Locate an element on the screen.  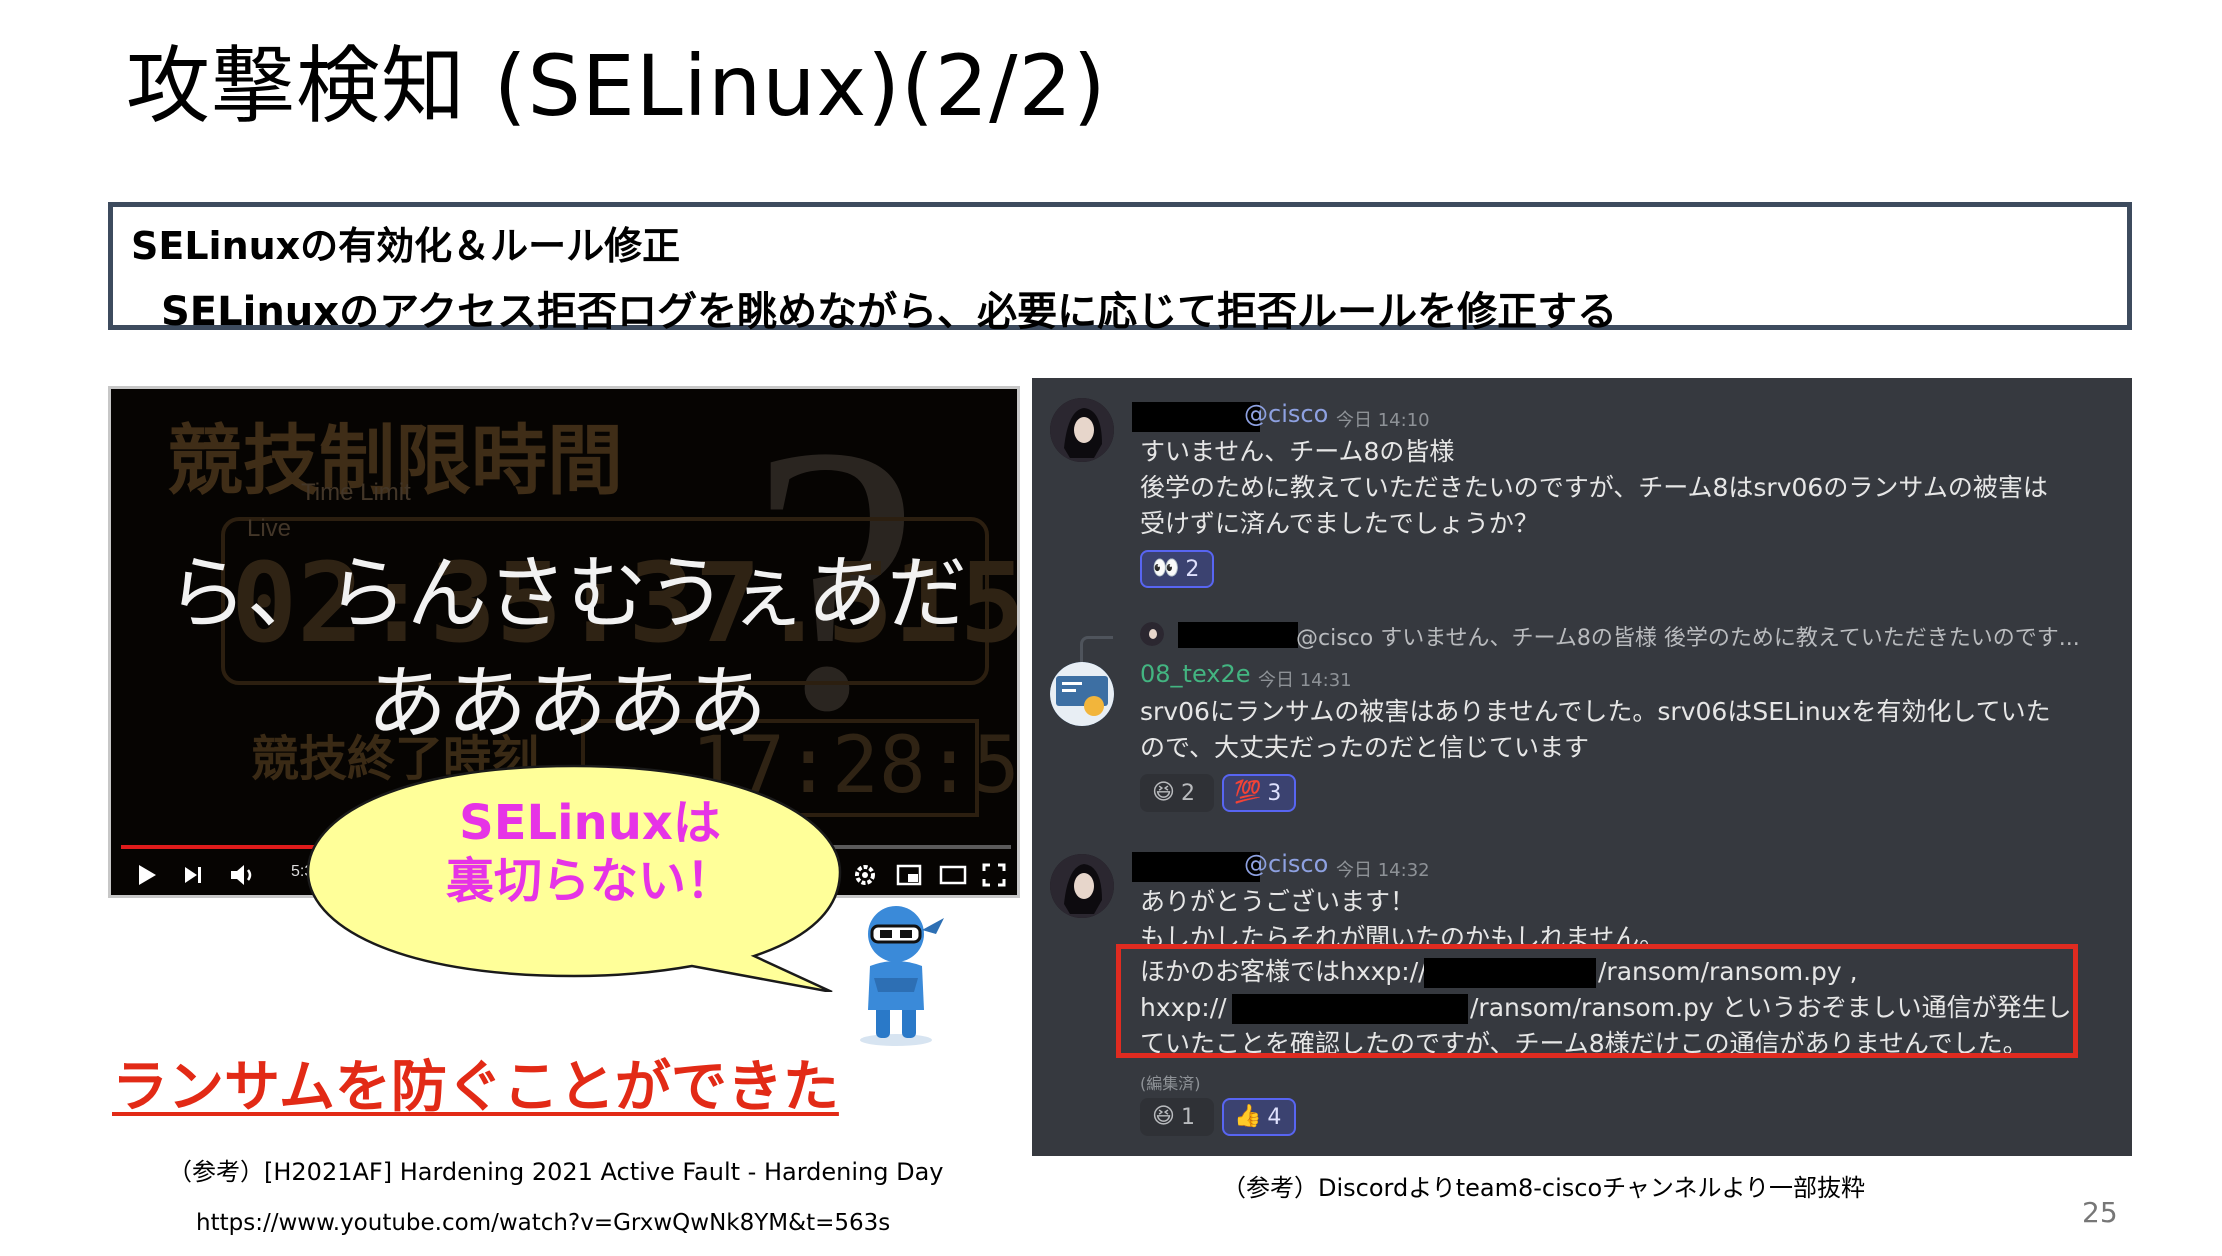
reaction-laughing: 😆 1 is located at coordinates (1177, 1117).